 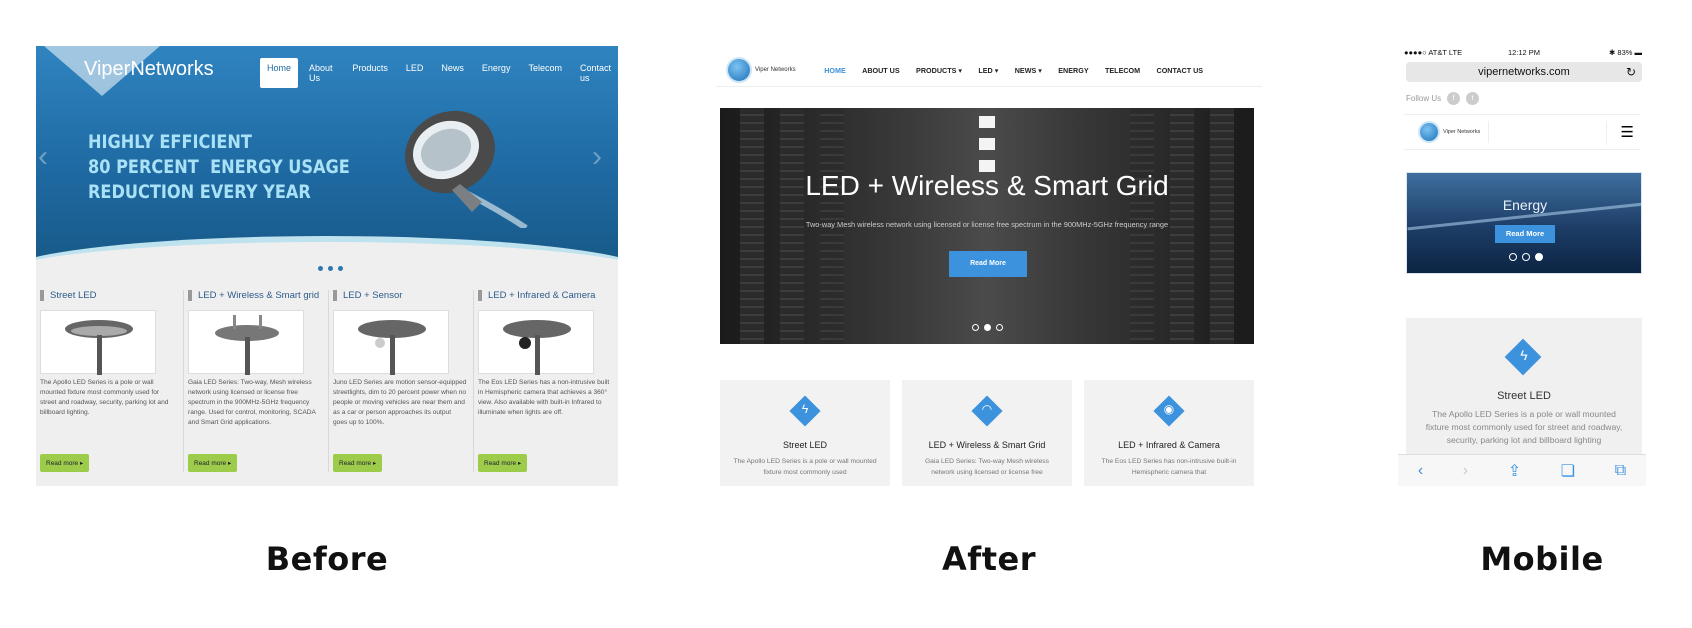 What do you see at coordinates (1443, 98) in the screenshot?
I see `follow-us: Follow Us f t` at bounding box center [1443, 98].